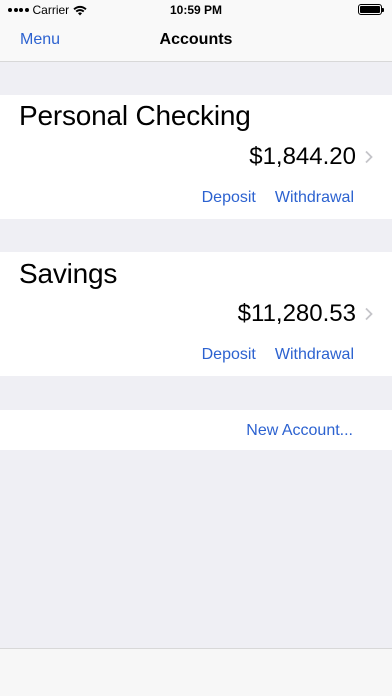 The image size is (392, 696). I want to click on account-balance-row: $11,280.53, so click(315, 314).